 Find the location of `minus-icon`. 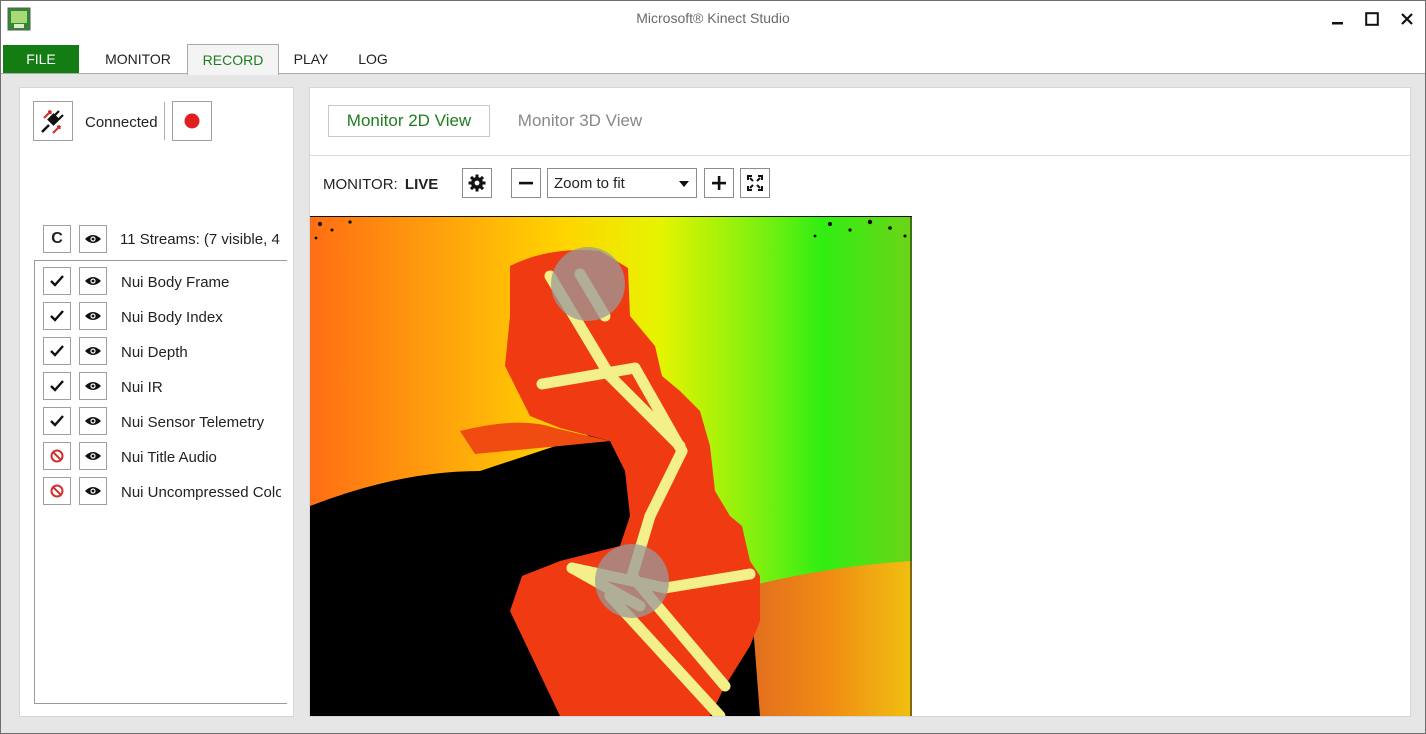

minus-icon is located at coordinates (526, 183).